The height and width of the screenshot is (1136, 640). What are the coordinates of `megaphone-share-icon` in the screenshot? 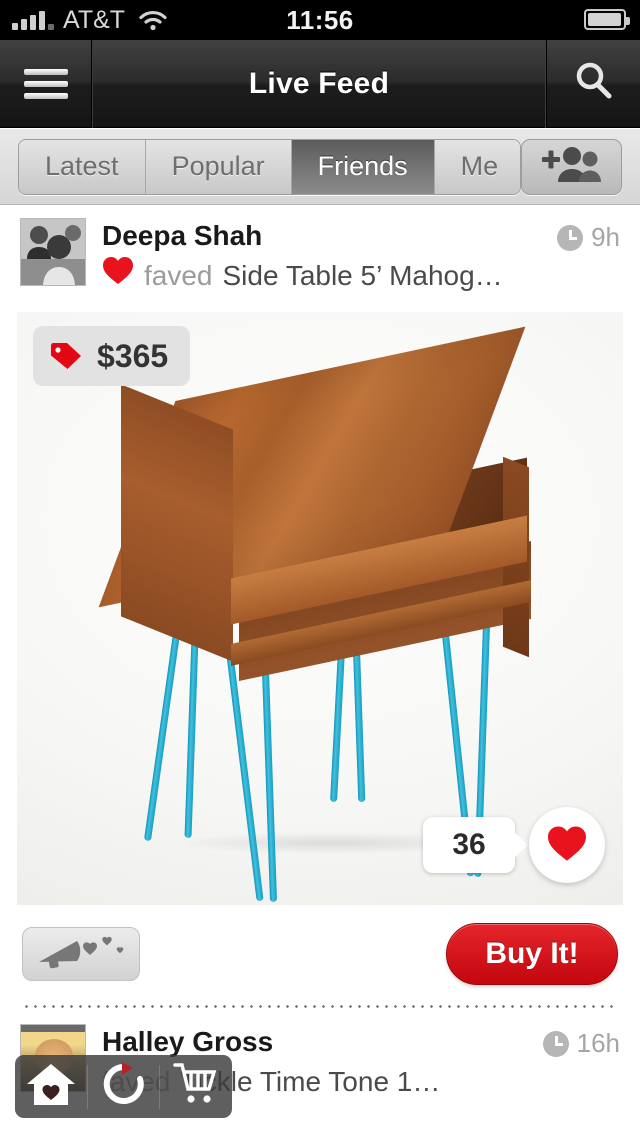 It's located at (81, 954).